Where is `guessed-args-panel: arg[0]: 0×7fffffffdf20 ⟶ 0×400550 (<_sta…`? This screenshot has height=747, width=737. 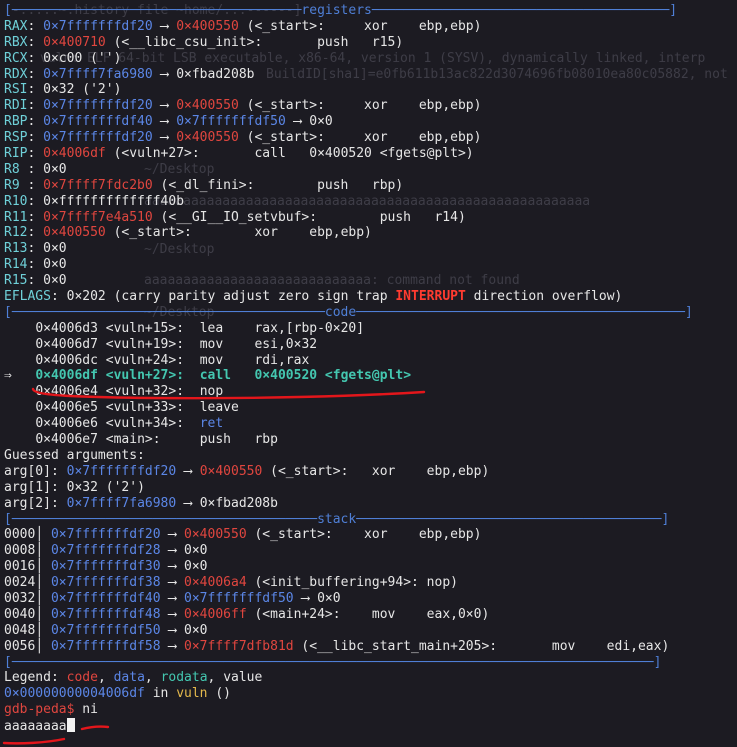 guessed-args-panel: arg[0]: 0×7fffffffdf20 ⟶ 0×400550 (<_sta… is located at coordinates (369, 488).